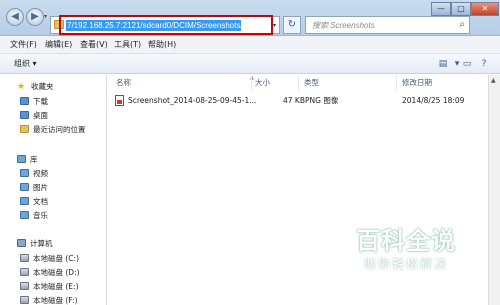 The width and height of the screenshot is (500, 305). I want to click on column-name: 名称, so click(123, 83).